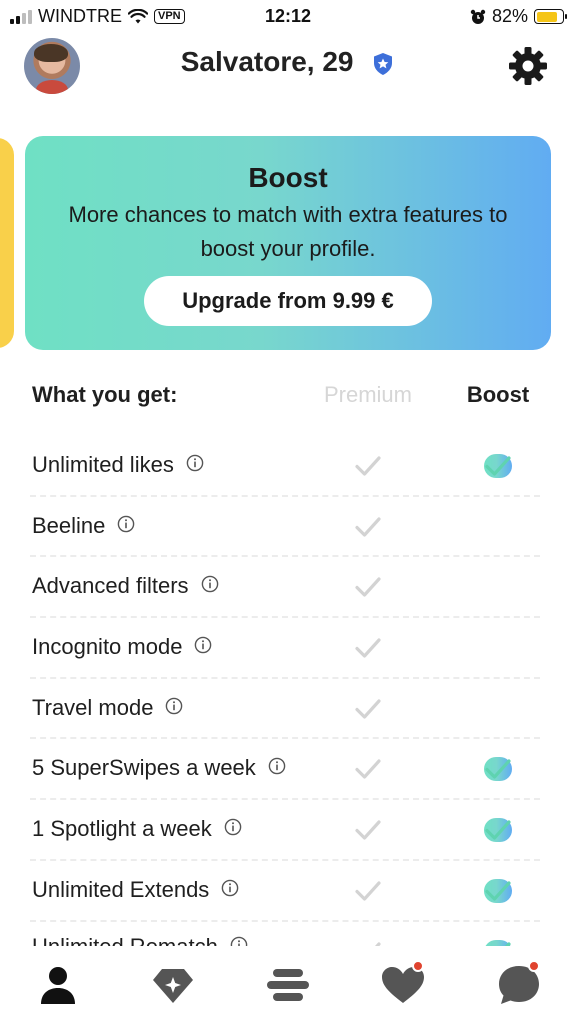 This screenshot has width=576, height=1024. What do you see at coordinates (509, 16) in the screenshot?
I see `battery-percent: 82%` at bounding box center [509, 16].